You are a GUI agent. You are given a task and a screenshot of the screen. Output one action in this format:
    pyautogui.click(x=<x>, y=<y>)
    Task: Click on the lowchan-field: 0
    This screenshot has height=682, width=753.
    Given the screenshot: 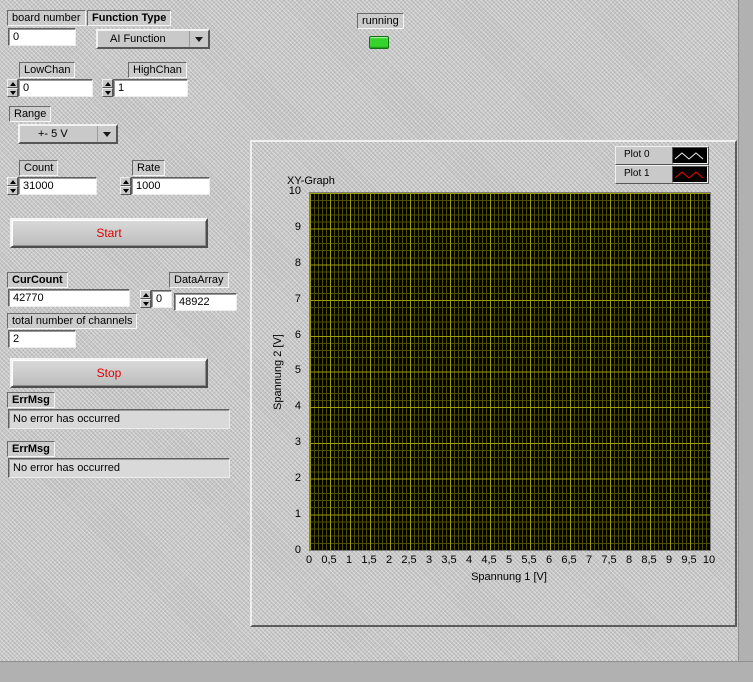 What is the action you would take?
    pyautogui.click(x=55, y=88)
    